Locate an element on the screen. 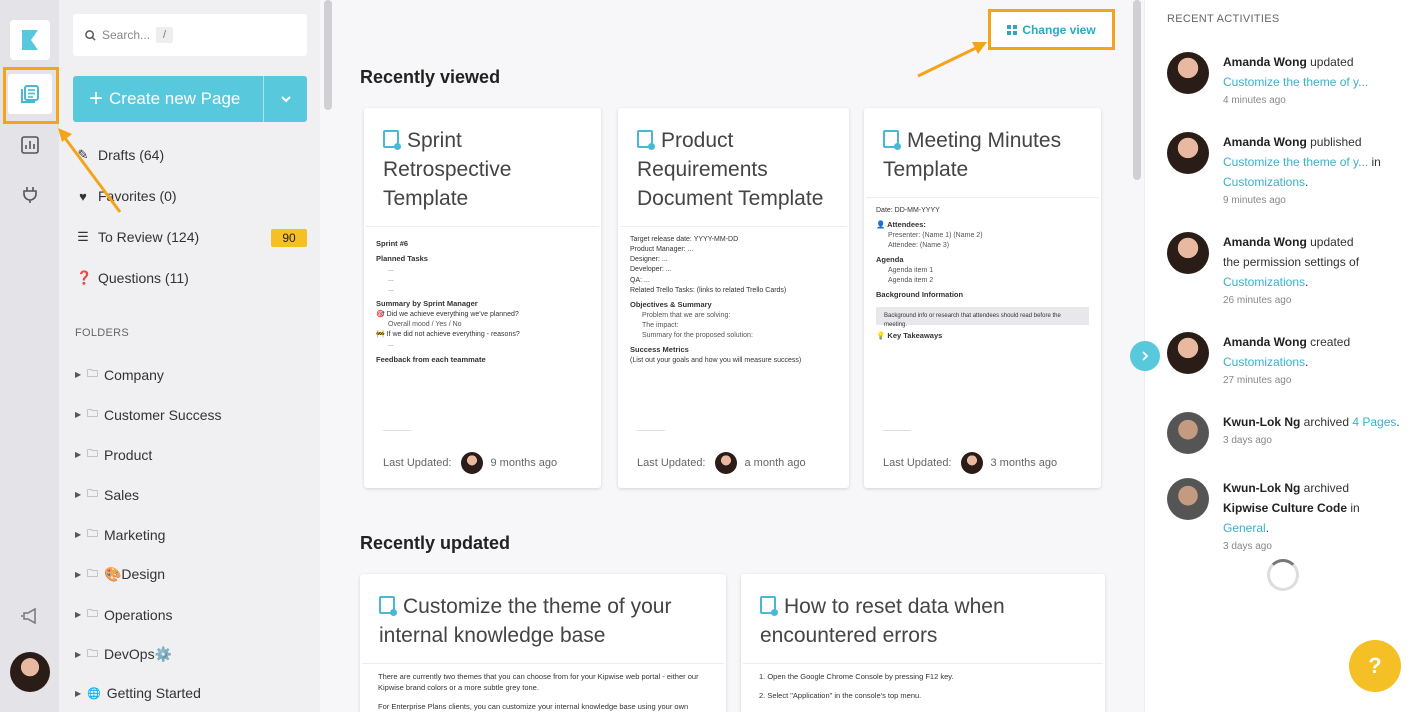 The height and width of the screenshot is (712, 1421). folder-label: Operations is located at coordinates (138, 614).